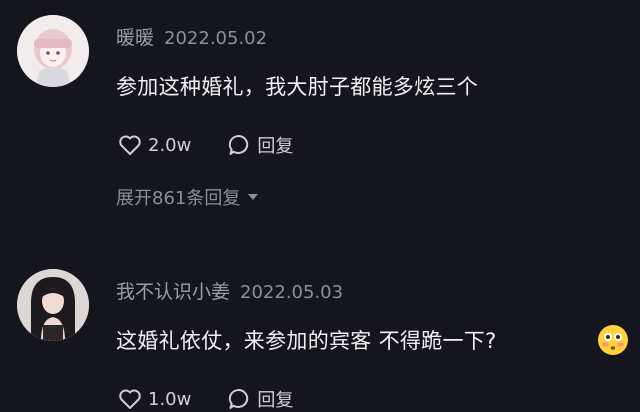 The width and height of the screenshot is (640, 412). I want to click on comment-text: 参加这种婚礼，我大肘子都能多炫三个, so click(297, 87).